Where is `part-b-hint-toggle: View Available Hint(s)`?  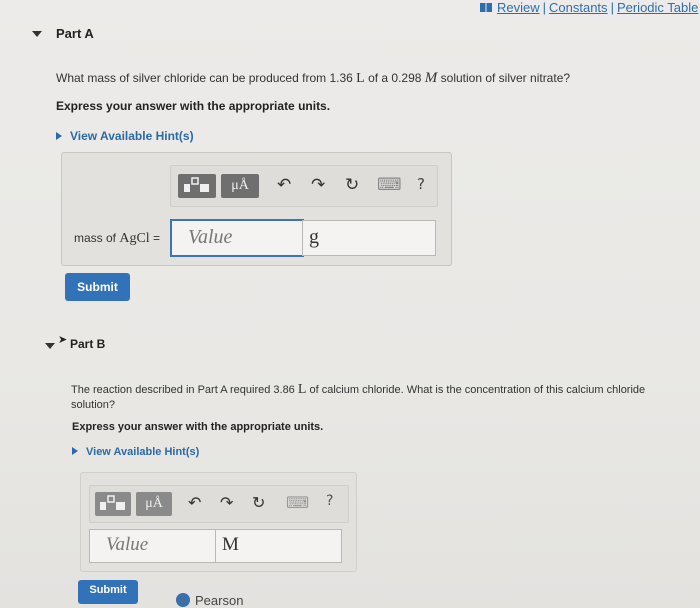 part-b-hint-toggle: View Available Hint(s) is located at coordinates (135, 452).